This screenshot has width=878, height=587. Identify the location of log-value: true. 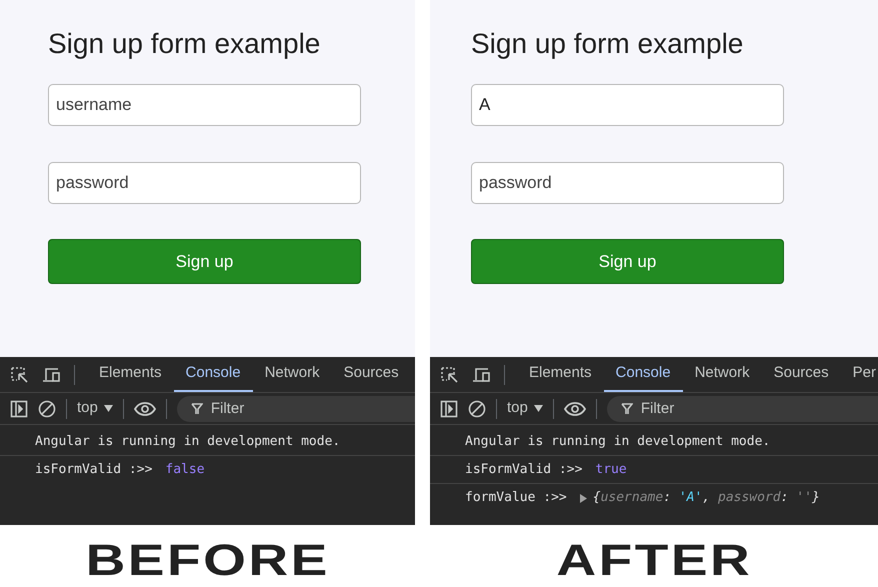
(611, 469).